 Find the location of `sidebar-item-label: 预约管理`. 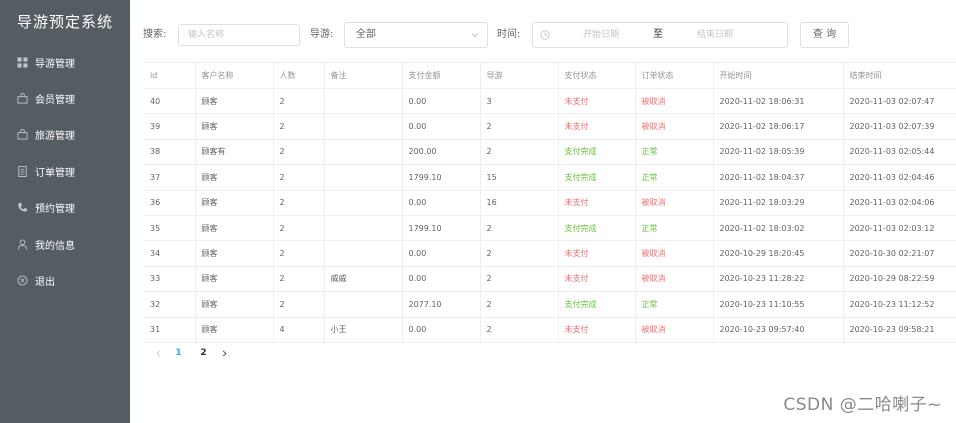

sidebar-item-label: 预约管理 is located at coordinates (55, 210).